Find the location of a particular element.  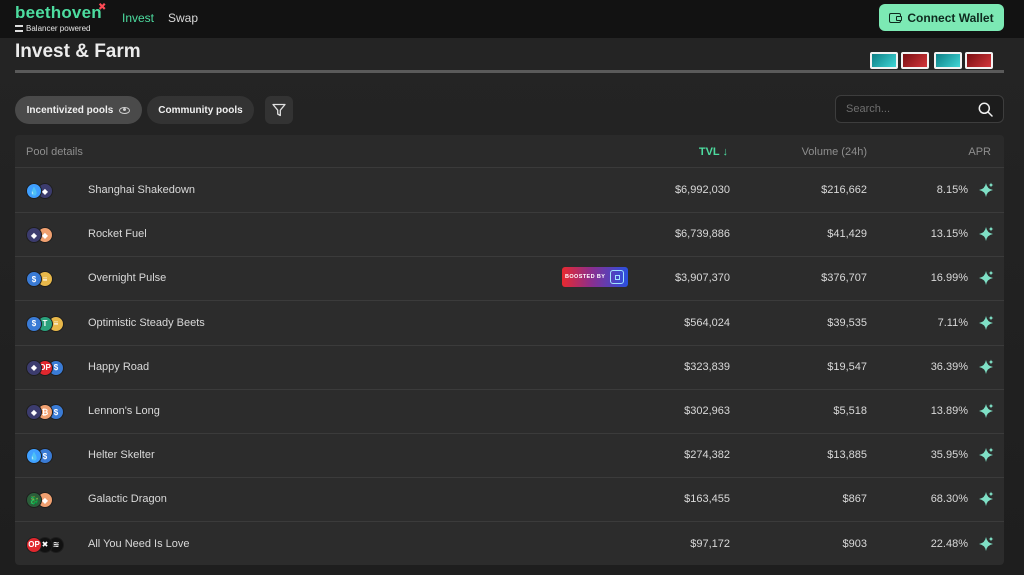

header-tvl-label: TVL is located at coordinates (709, 152).